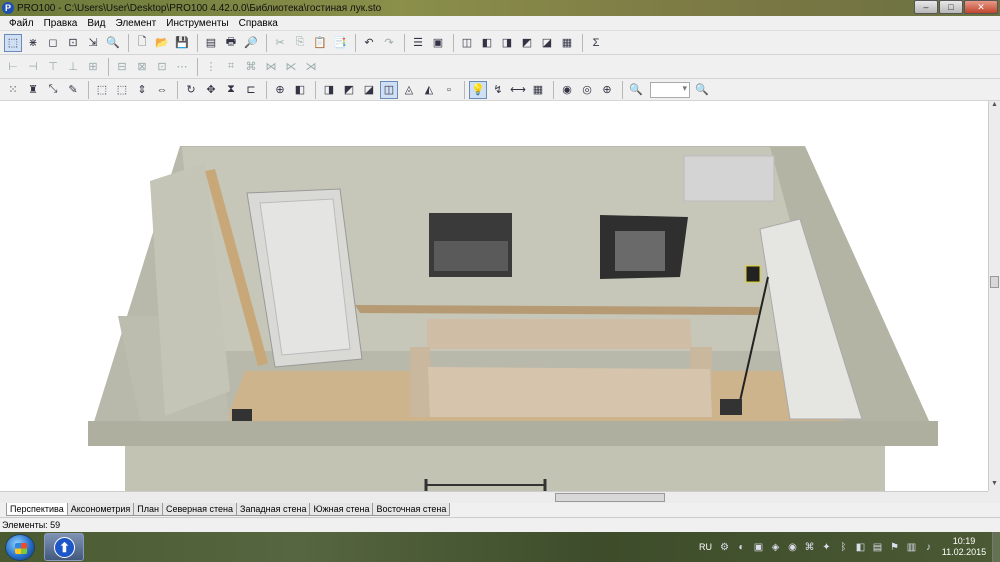 This screenshot has height=562, width=1000. I want to click on tb3-button-icon: ◫, so click(389, 89).